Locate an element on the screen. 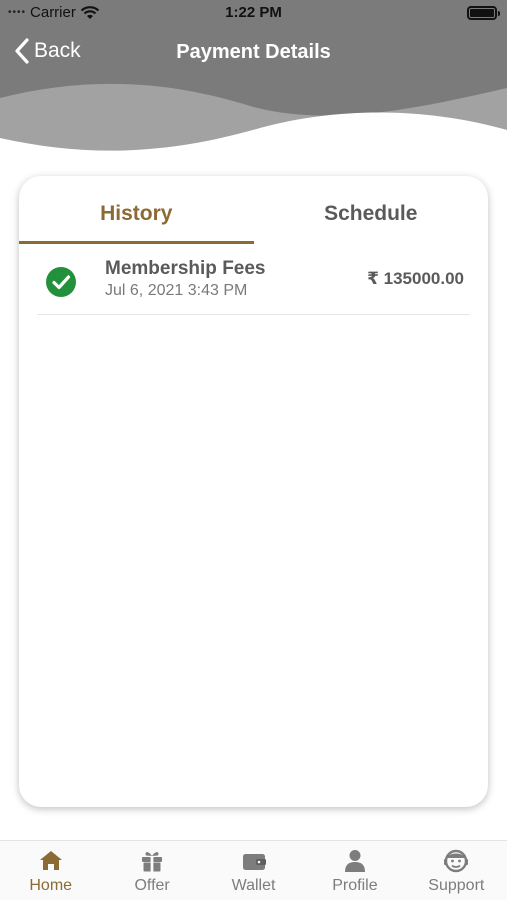 This screenshot has width=507, height=900. tab-history: History is located at coordinates (136, 210).